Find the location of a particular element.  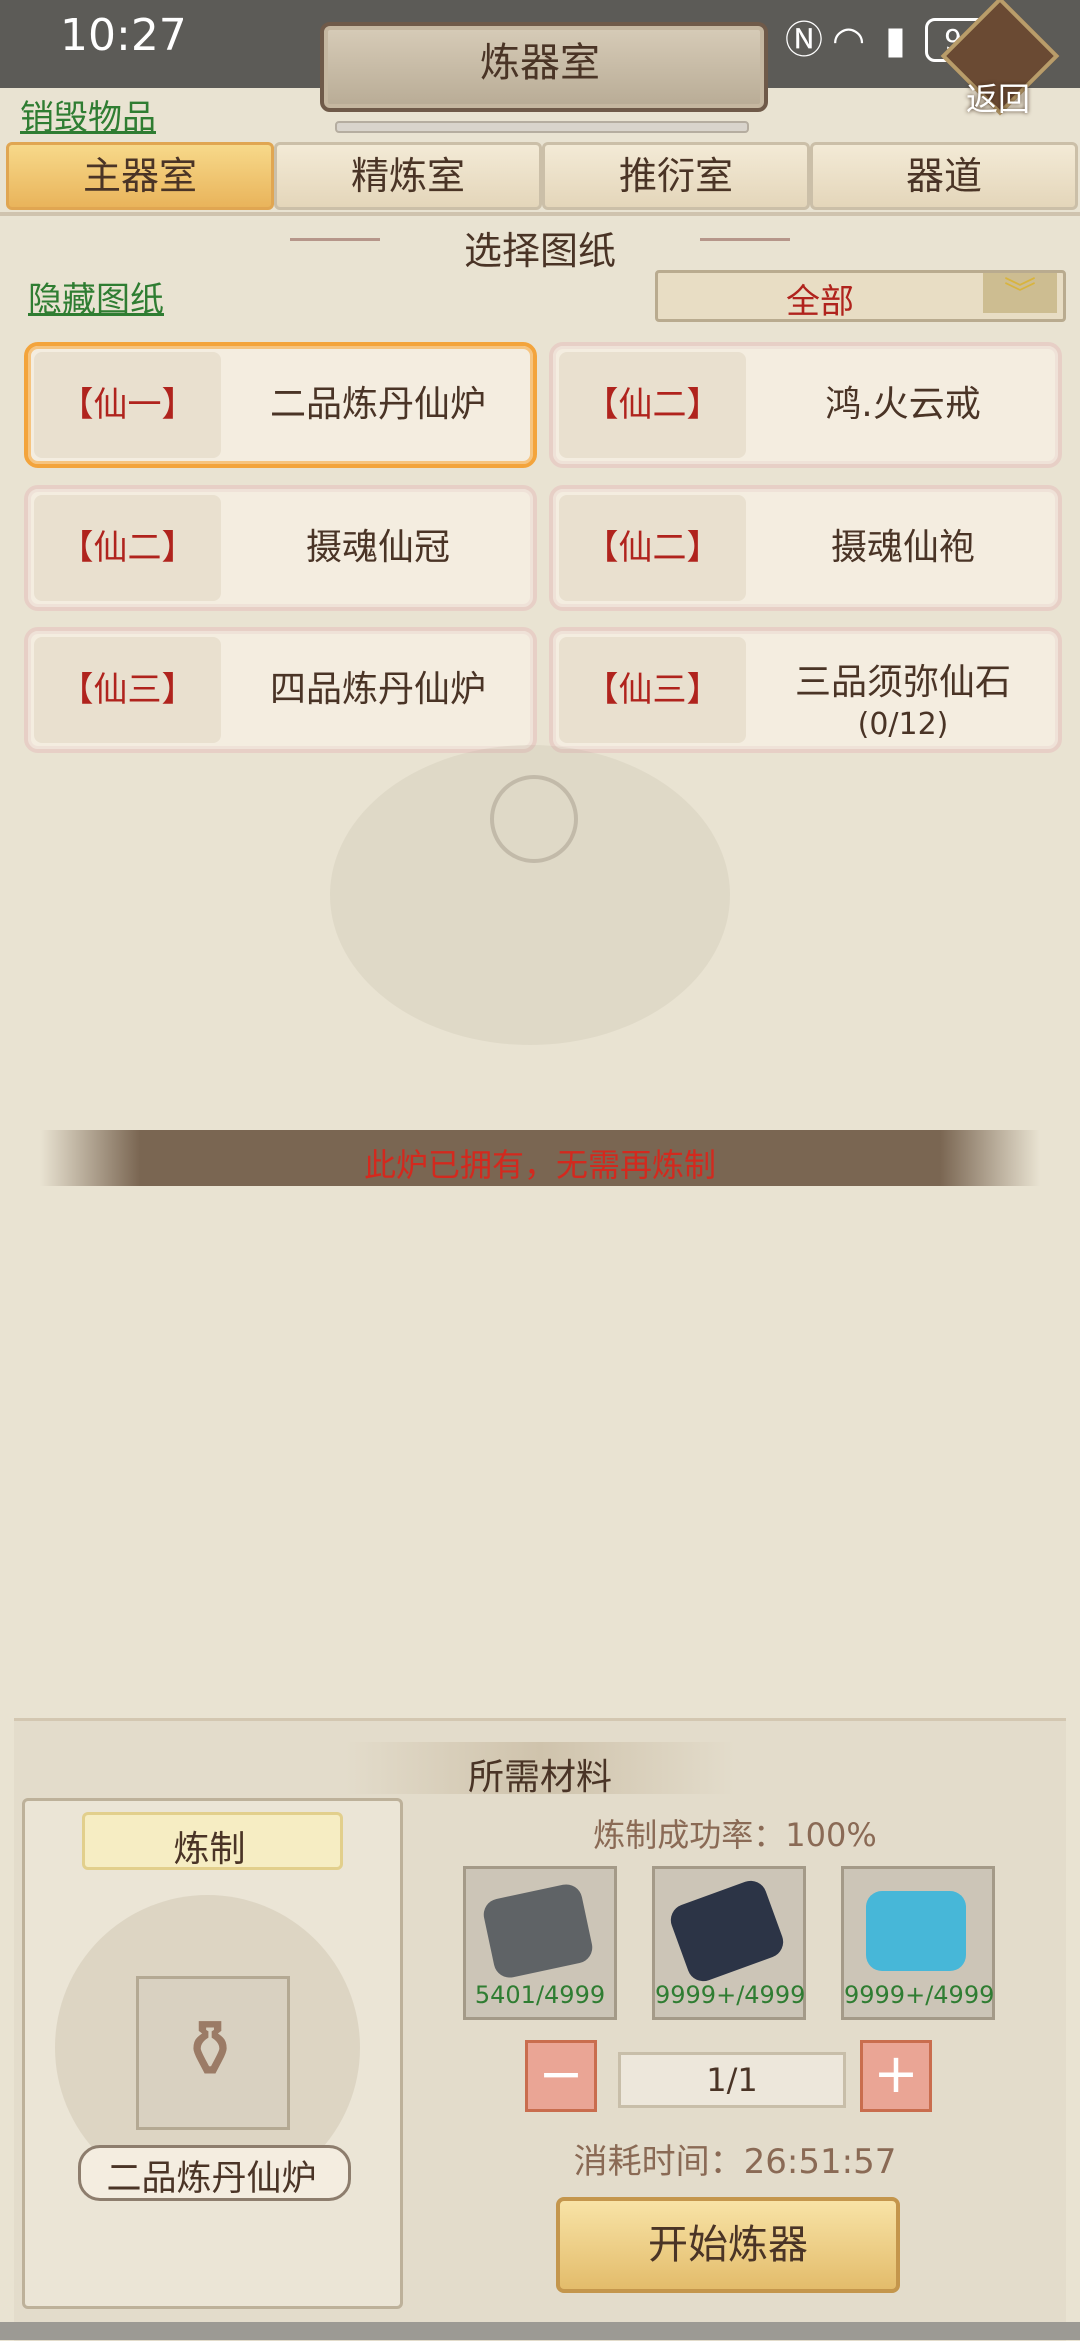

nfc-icon: Ⓝ is located at coordinates (804, 40).